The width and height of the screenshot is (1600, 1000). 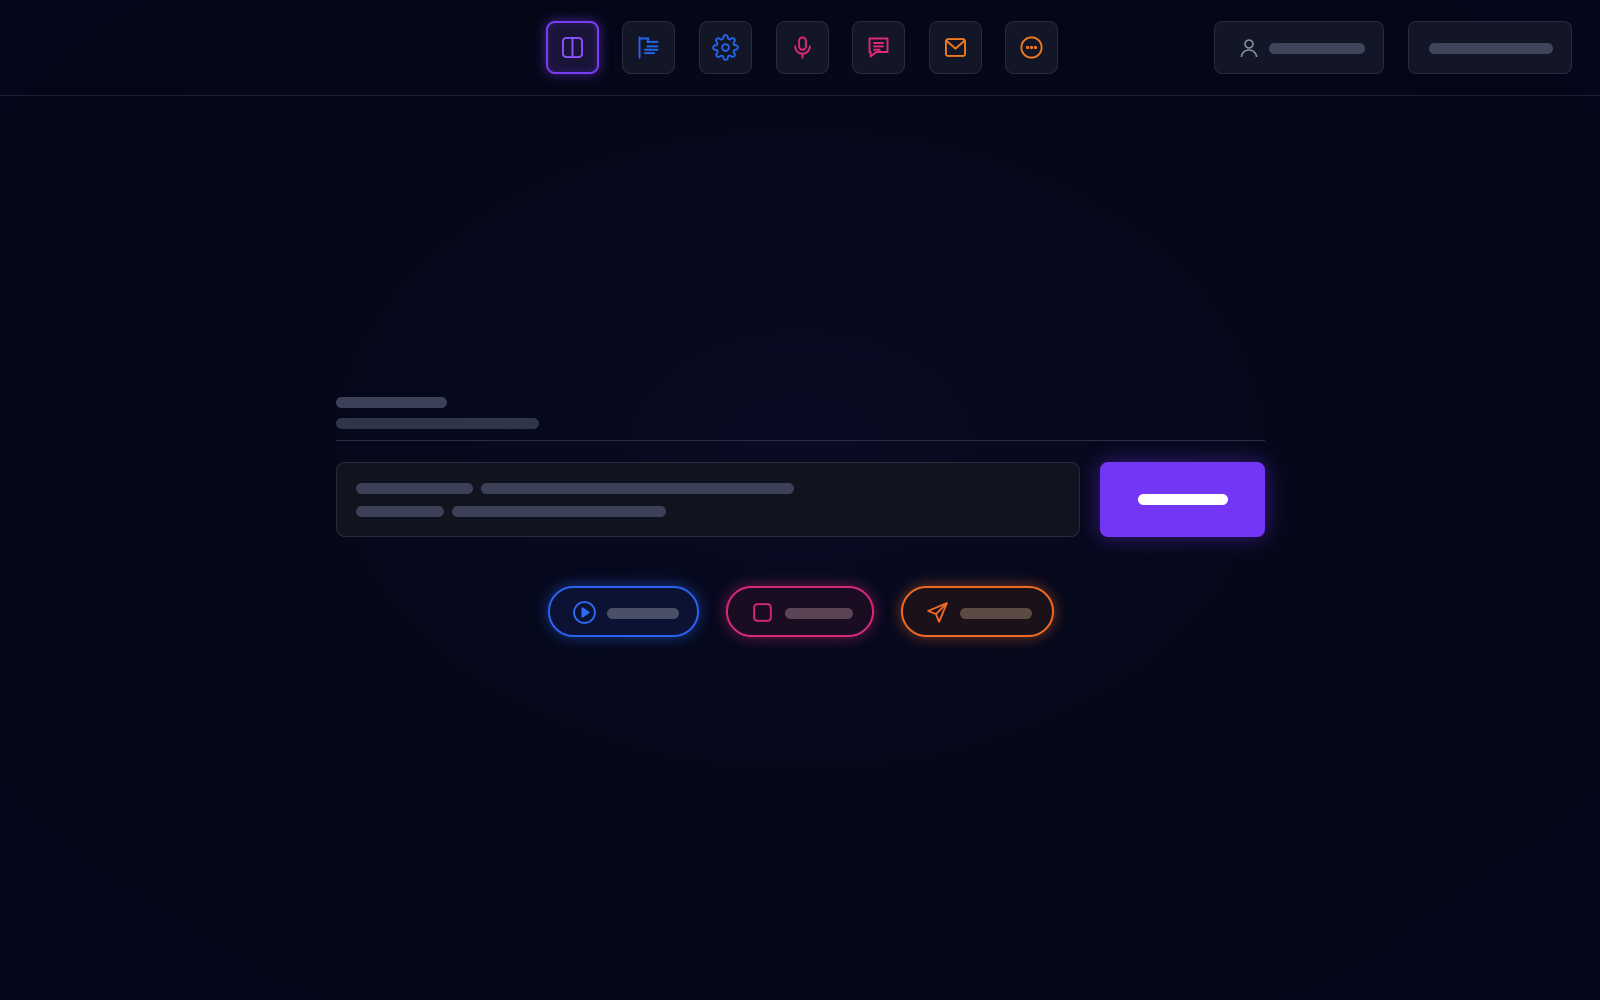 I want to click on send-button, so click(x=977, y=611).